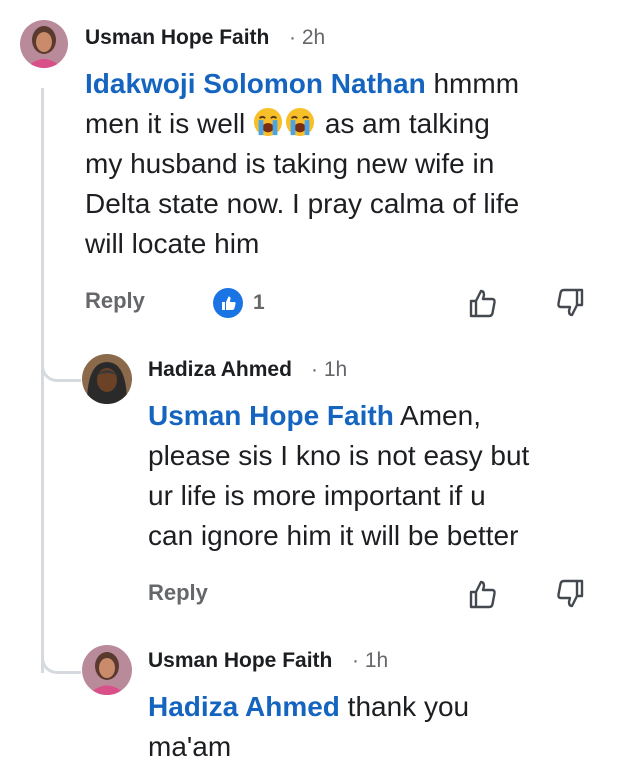 The width and height of the screenshot is (619, 772). Describe the element at coordinates (307, 38) in the screenshot. I see `comment-time: · 2h` at that location.